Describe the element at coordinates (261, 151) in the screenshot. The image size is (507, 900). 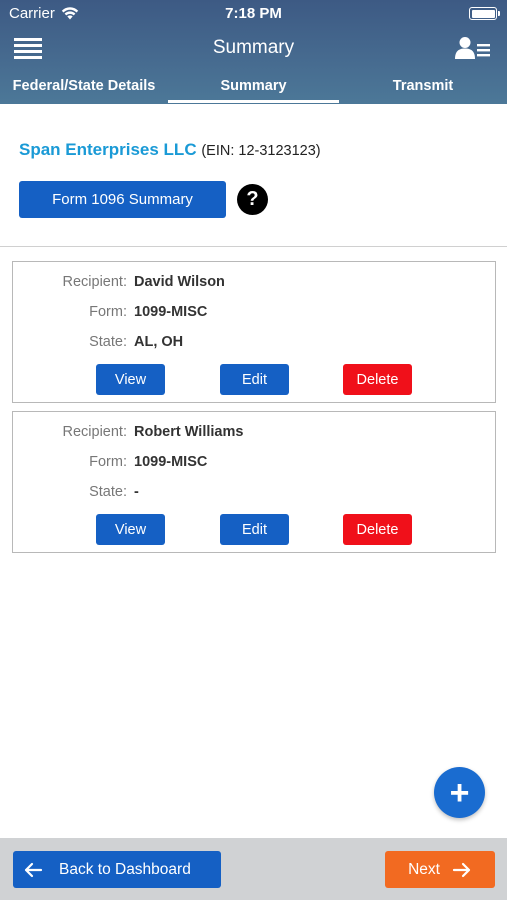
I see `company-ein: (EIN: 12-3123123)` at that location.